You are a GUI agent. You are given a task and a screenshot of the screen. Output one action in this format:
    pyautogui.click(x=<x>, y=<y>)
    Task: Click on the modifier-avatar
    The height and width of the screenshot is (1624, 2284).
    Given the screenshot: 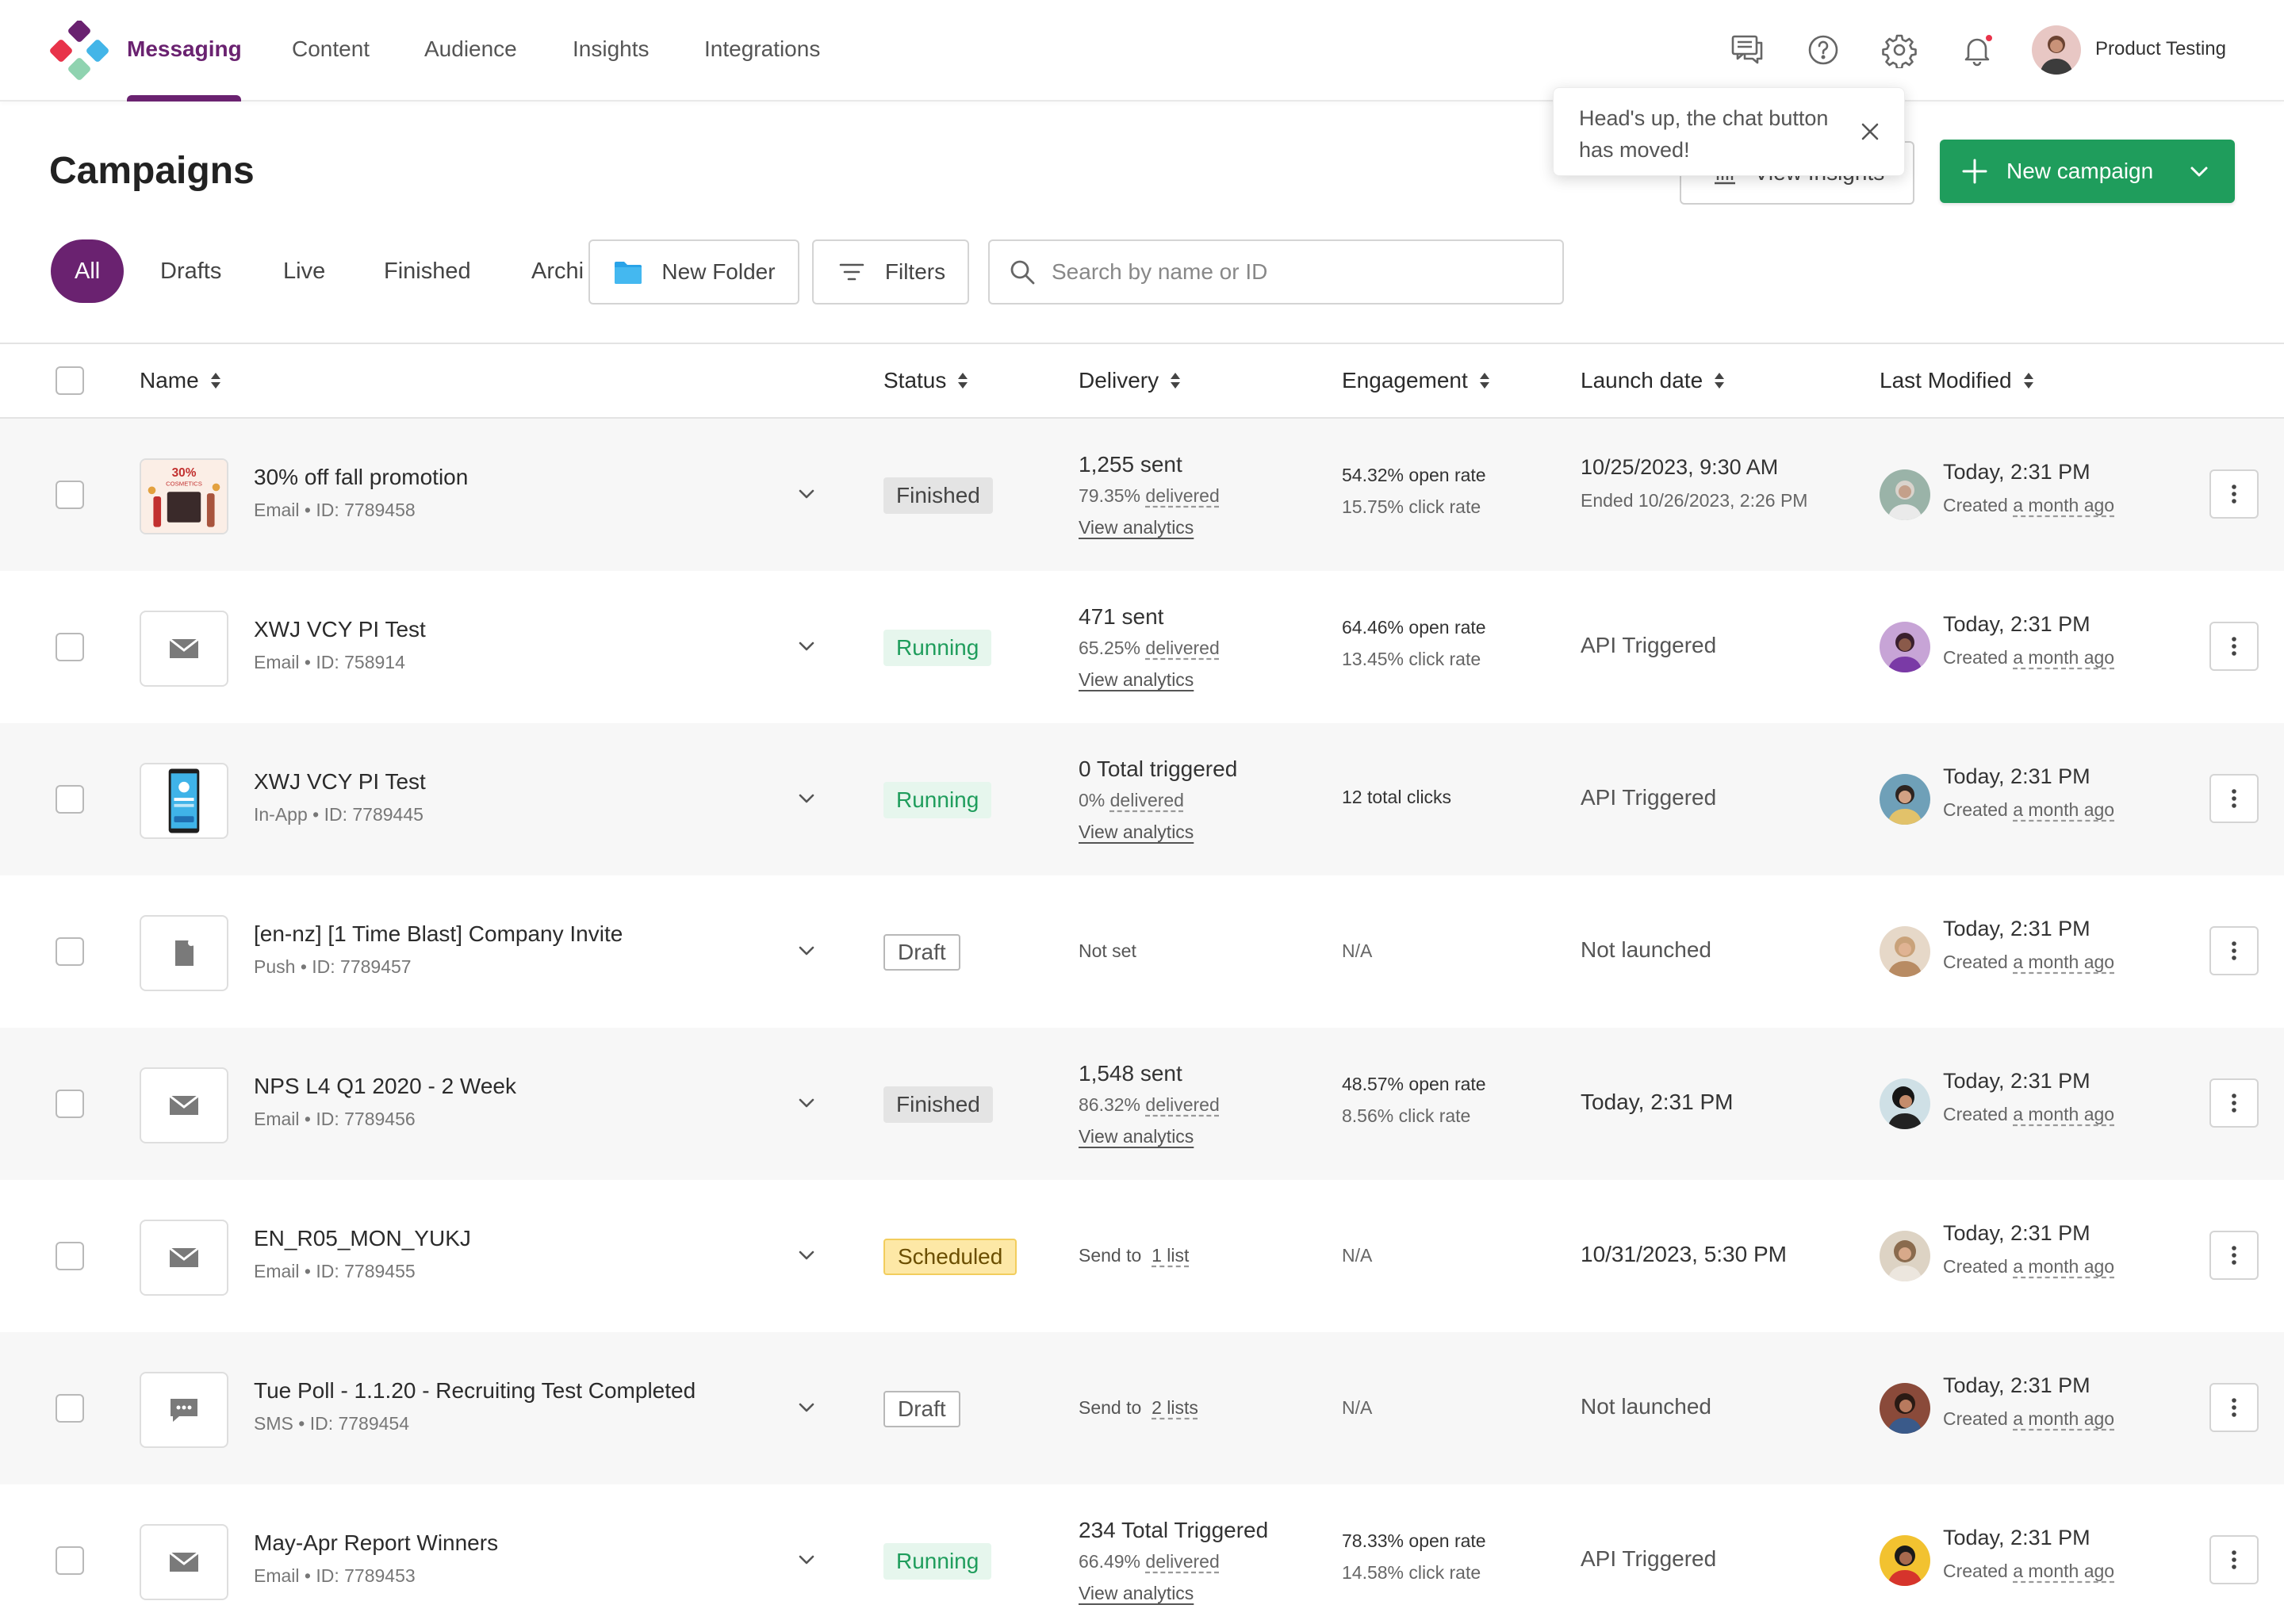 What is the action you would take?
    pyautogui.click(x=1905, y=647)
    